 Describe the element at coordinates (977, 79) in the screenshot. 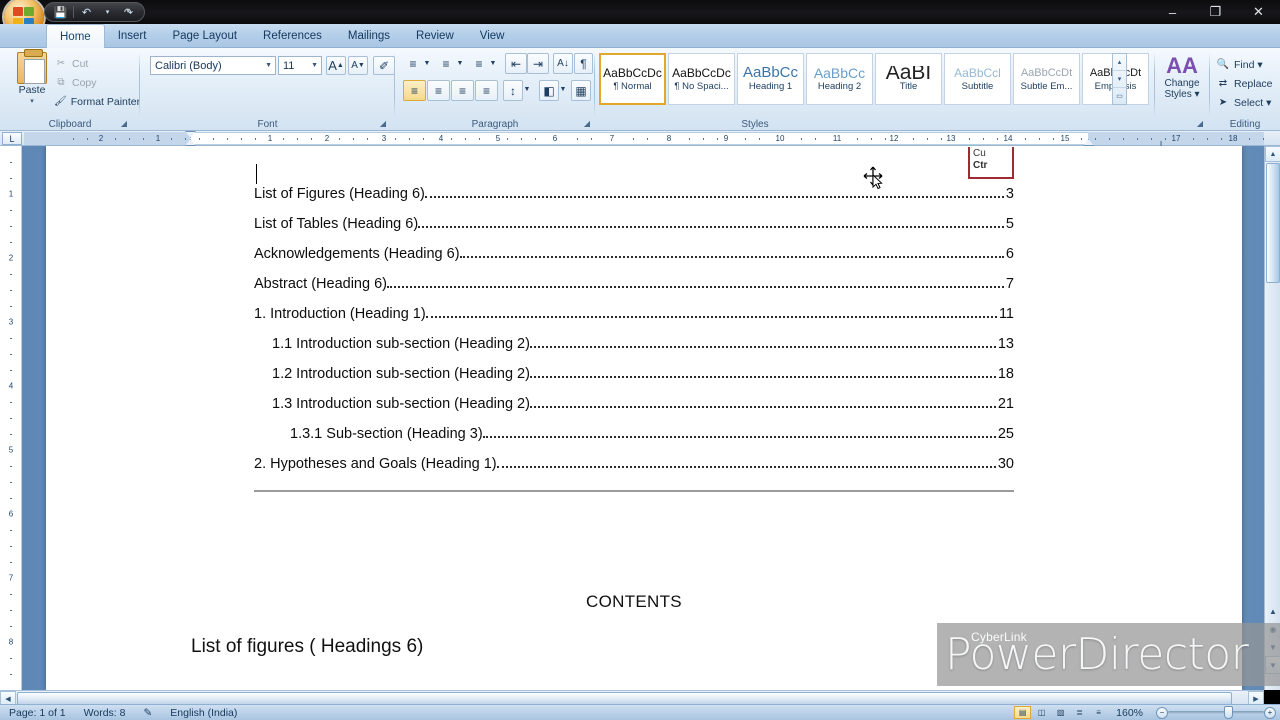

I see `style-subtitle: AaBbCcl Subtitle` at that location.